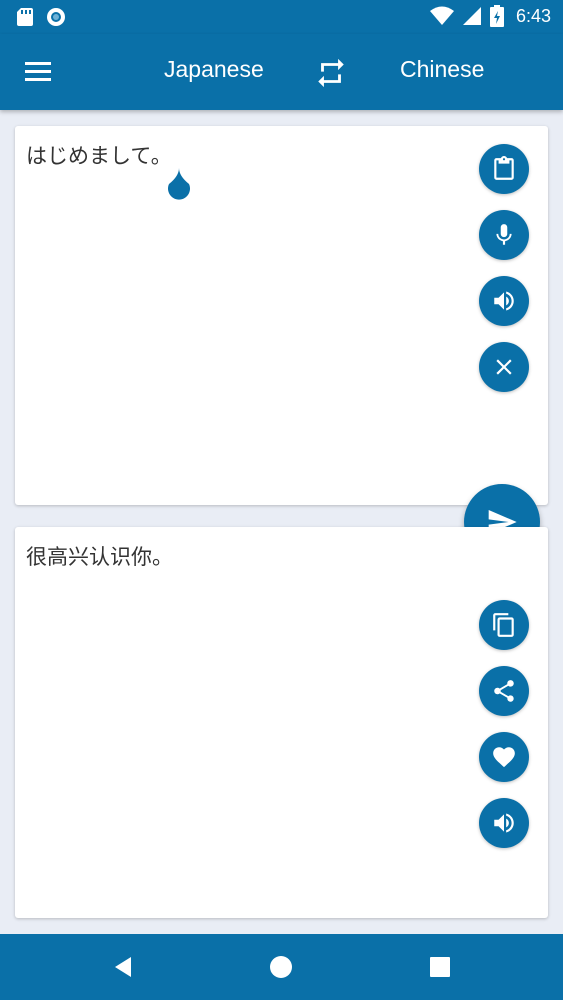  I want to click on share-button, so click(504, 691).